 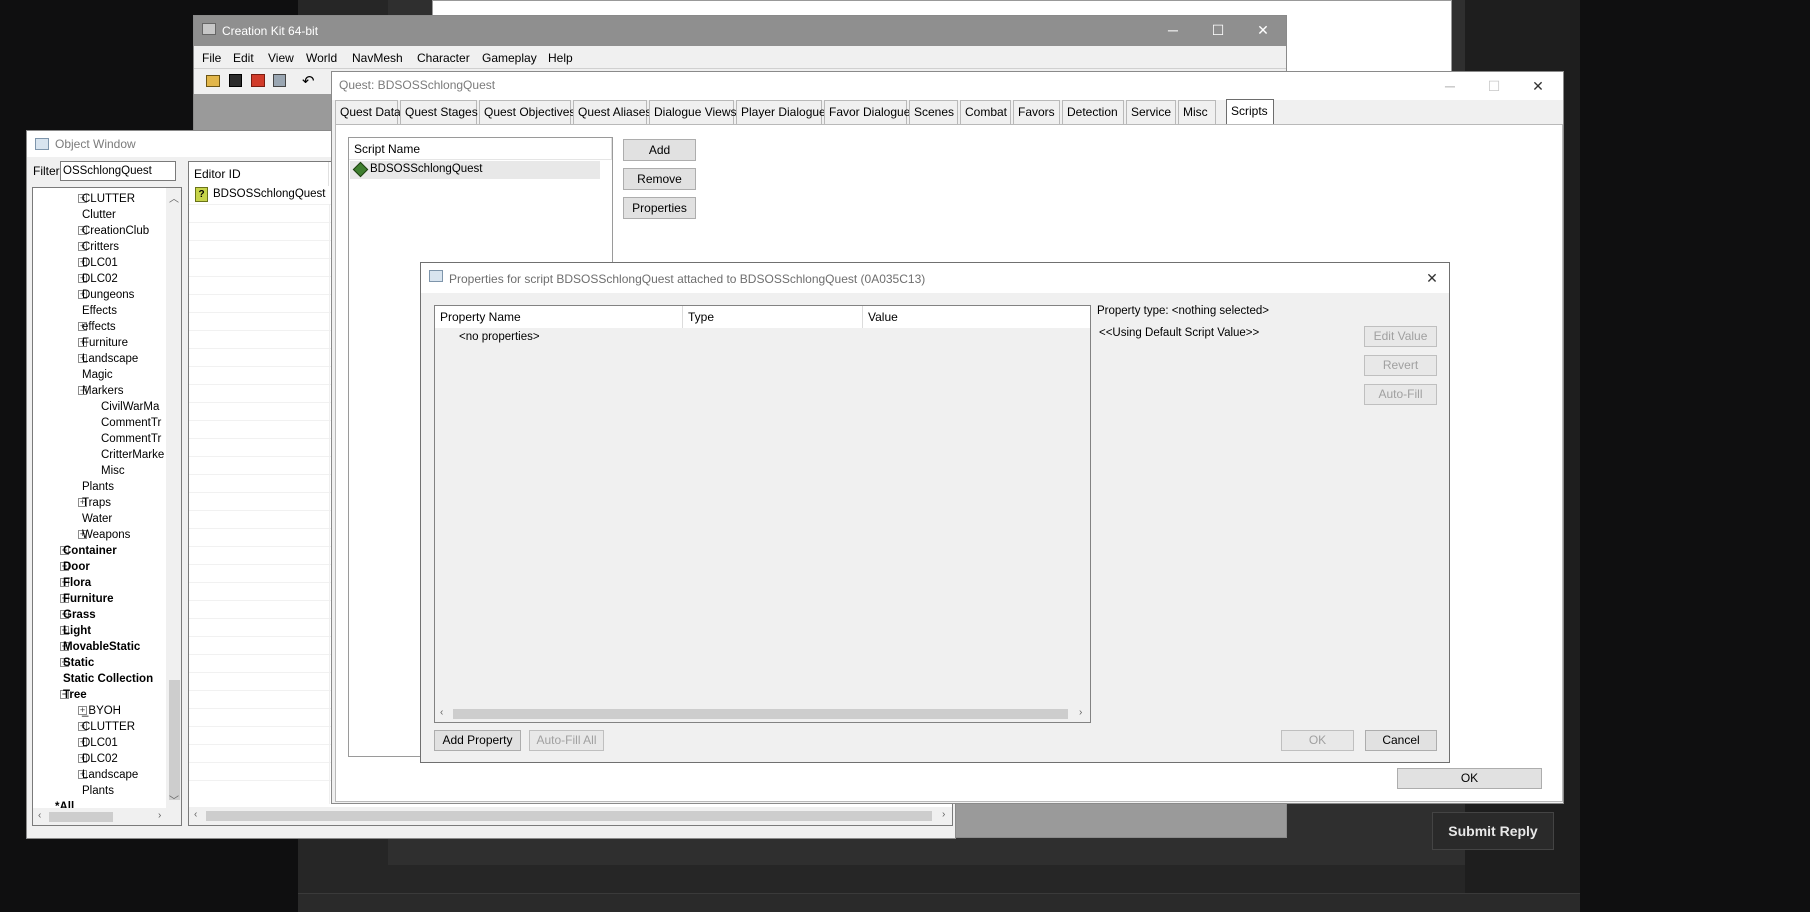 What do you see at coordinates (773, 317) in the screenshot?
I see `type-header: Type` at bounding box center [773, 317].